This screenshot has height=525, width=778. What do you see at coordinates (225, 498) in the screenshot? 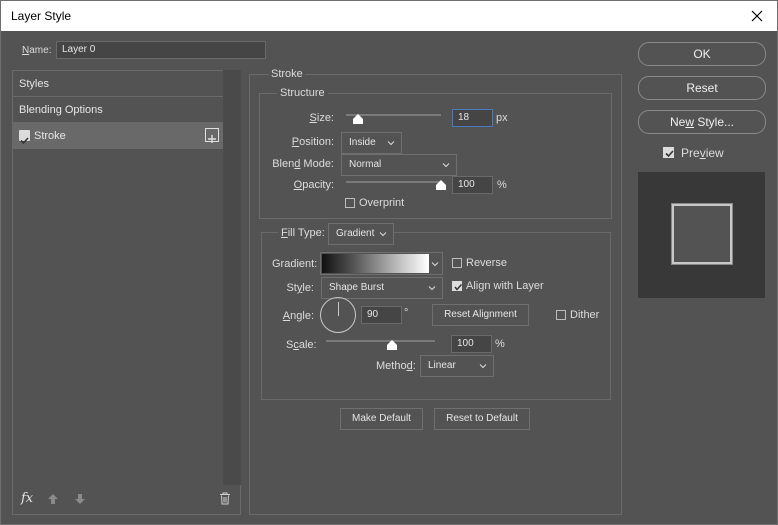
I see `trash-icon` at bounding box center [225, 498].